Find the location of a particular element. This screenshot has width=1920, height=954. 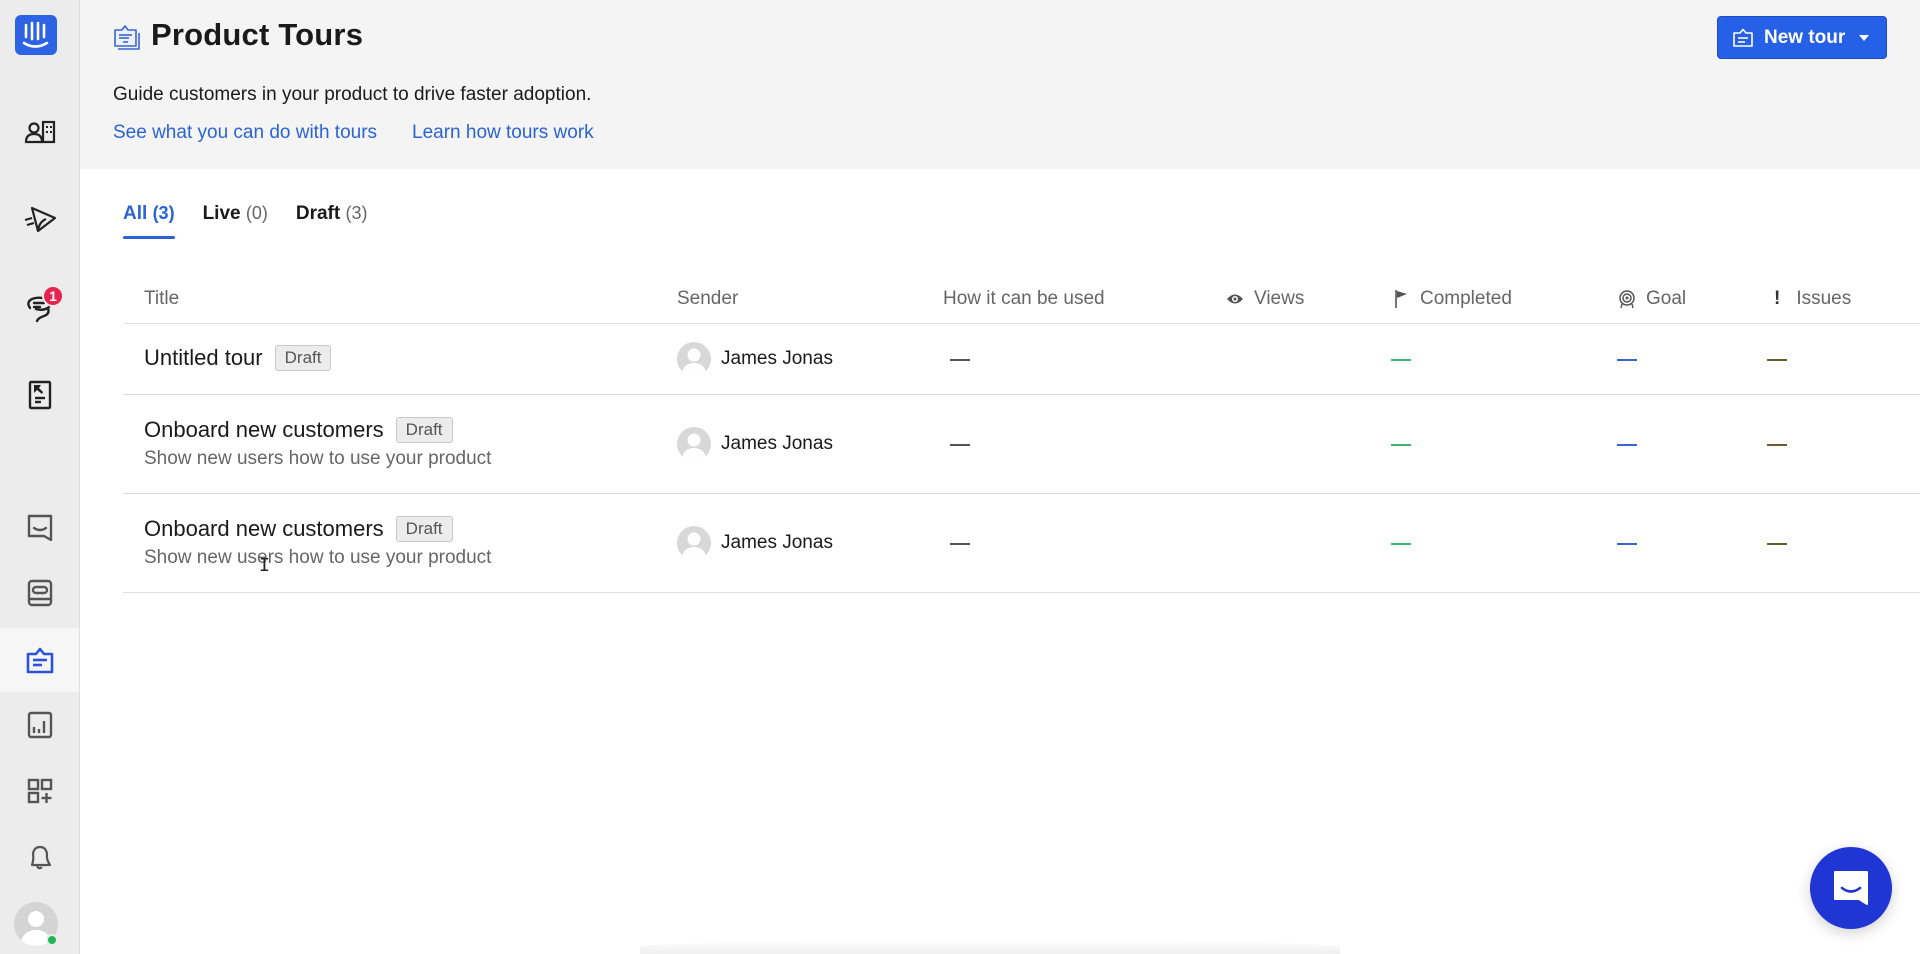

online-status-indicator is located at coordinates (52, 940).